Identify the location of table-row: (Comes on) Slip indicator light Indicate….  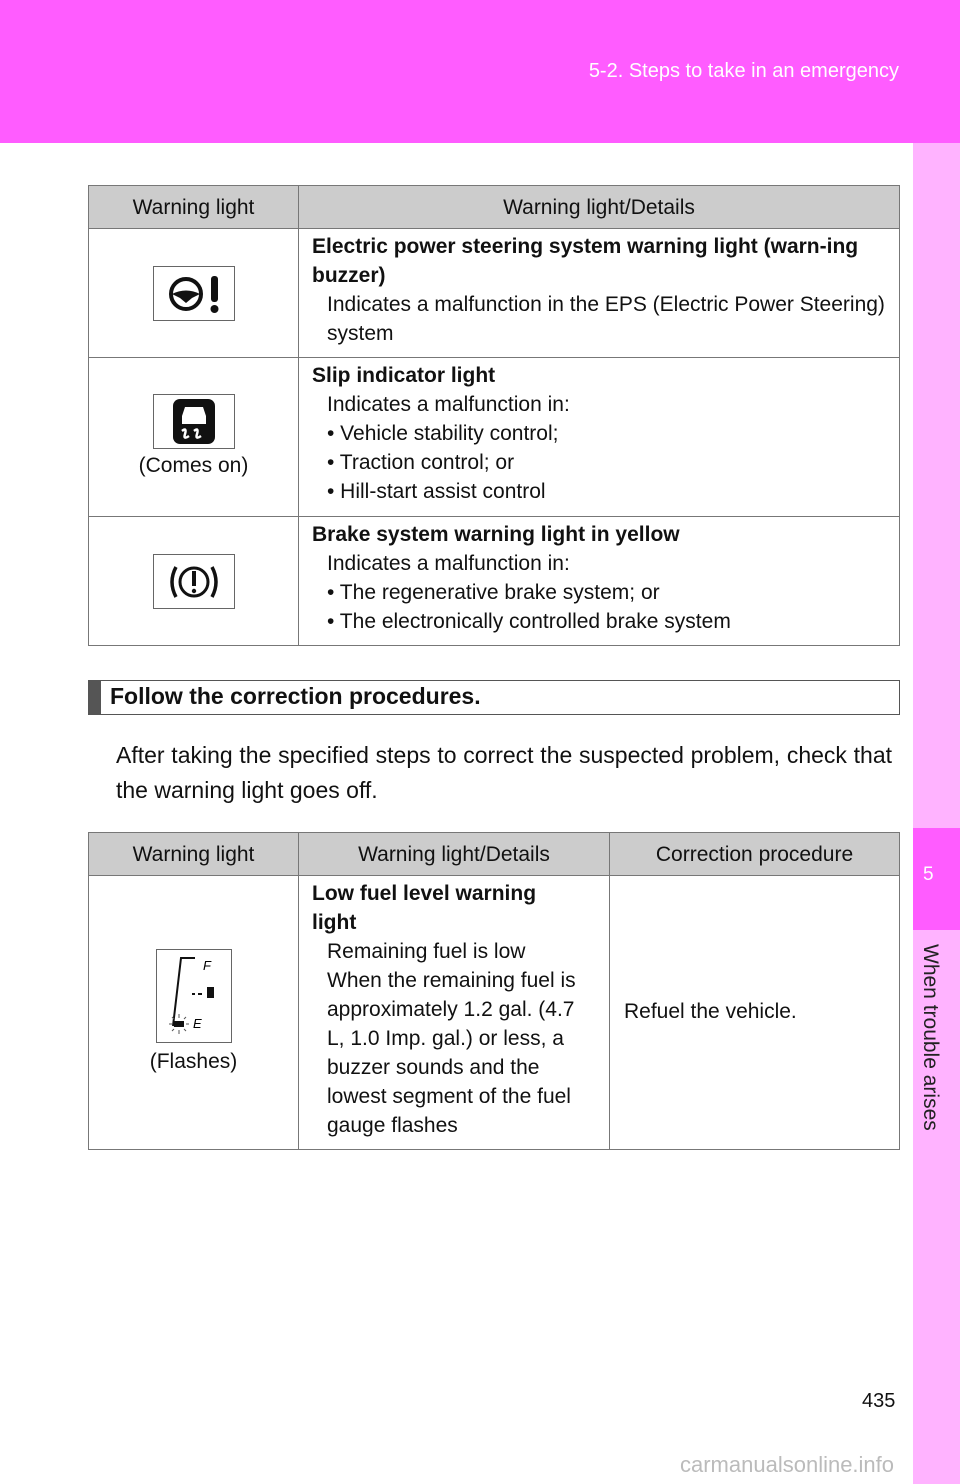
(494, 437).